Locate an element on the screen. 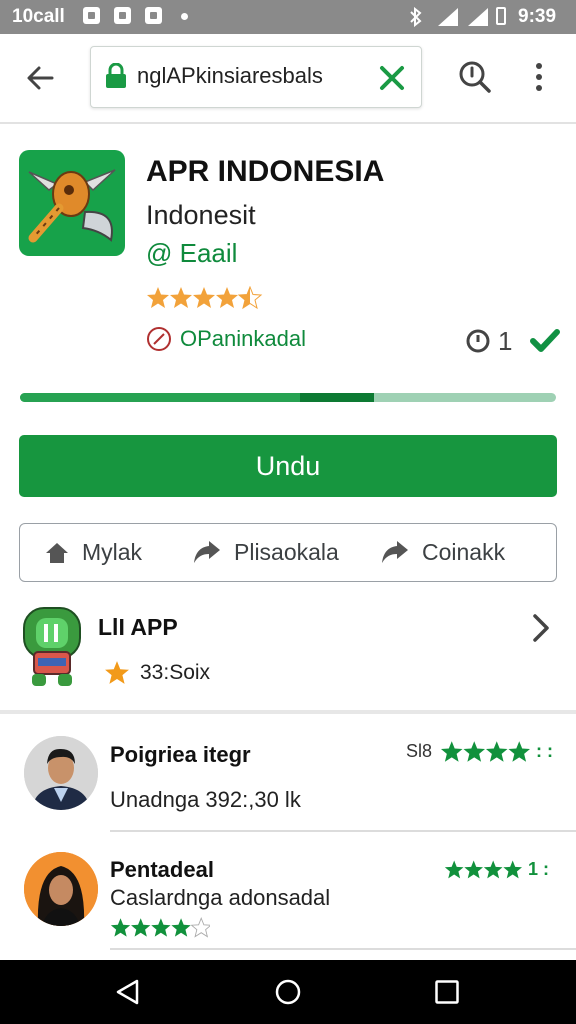 The height and width of the screenshot is (1024, 576). progress-fill is located at coordinates (160, 397).